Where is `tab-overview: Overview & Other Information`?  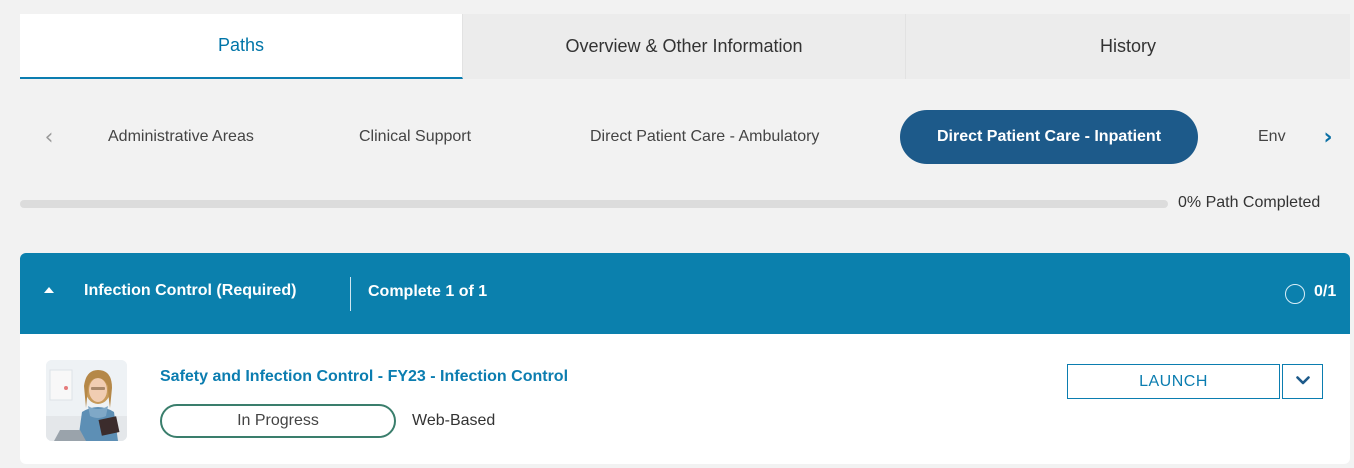 tab-overview: Overview & Other Information is located at coordinates (684, 46).